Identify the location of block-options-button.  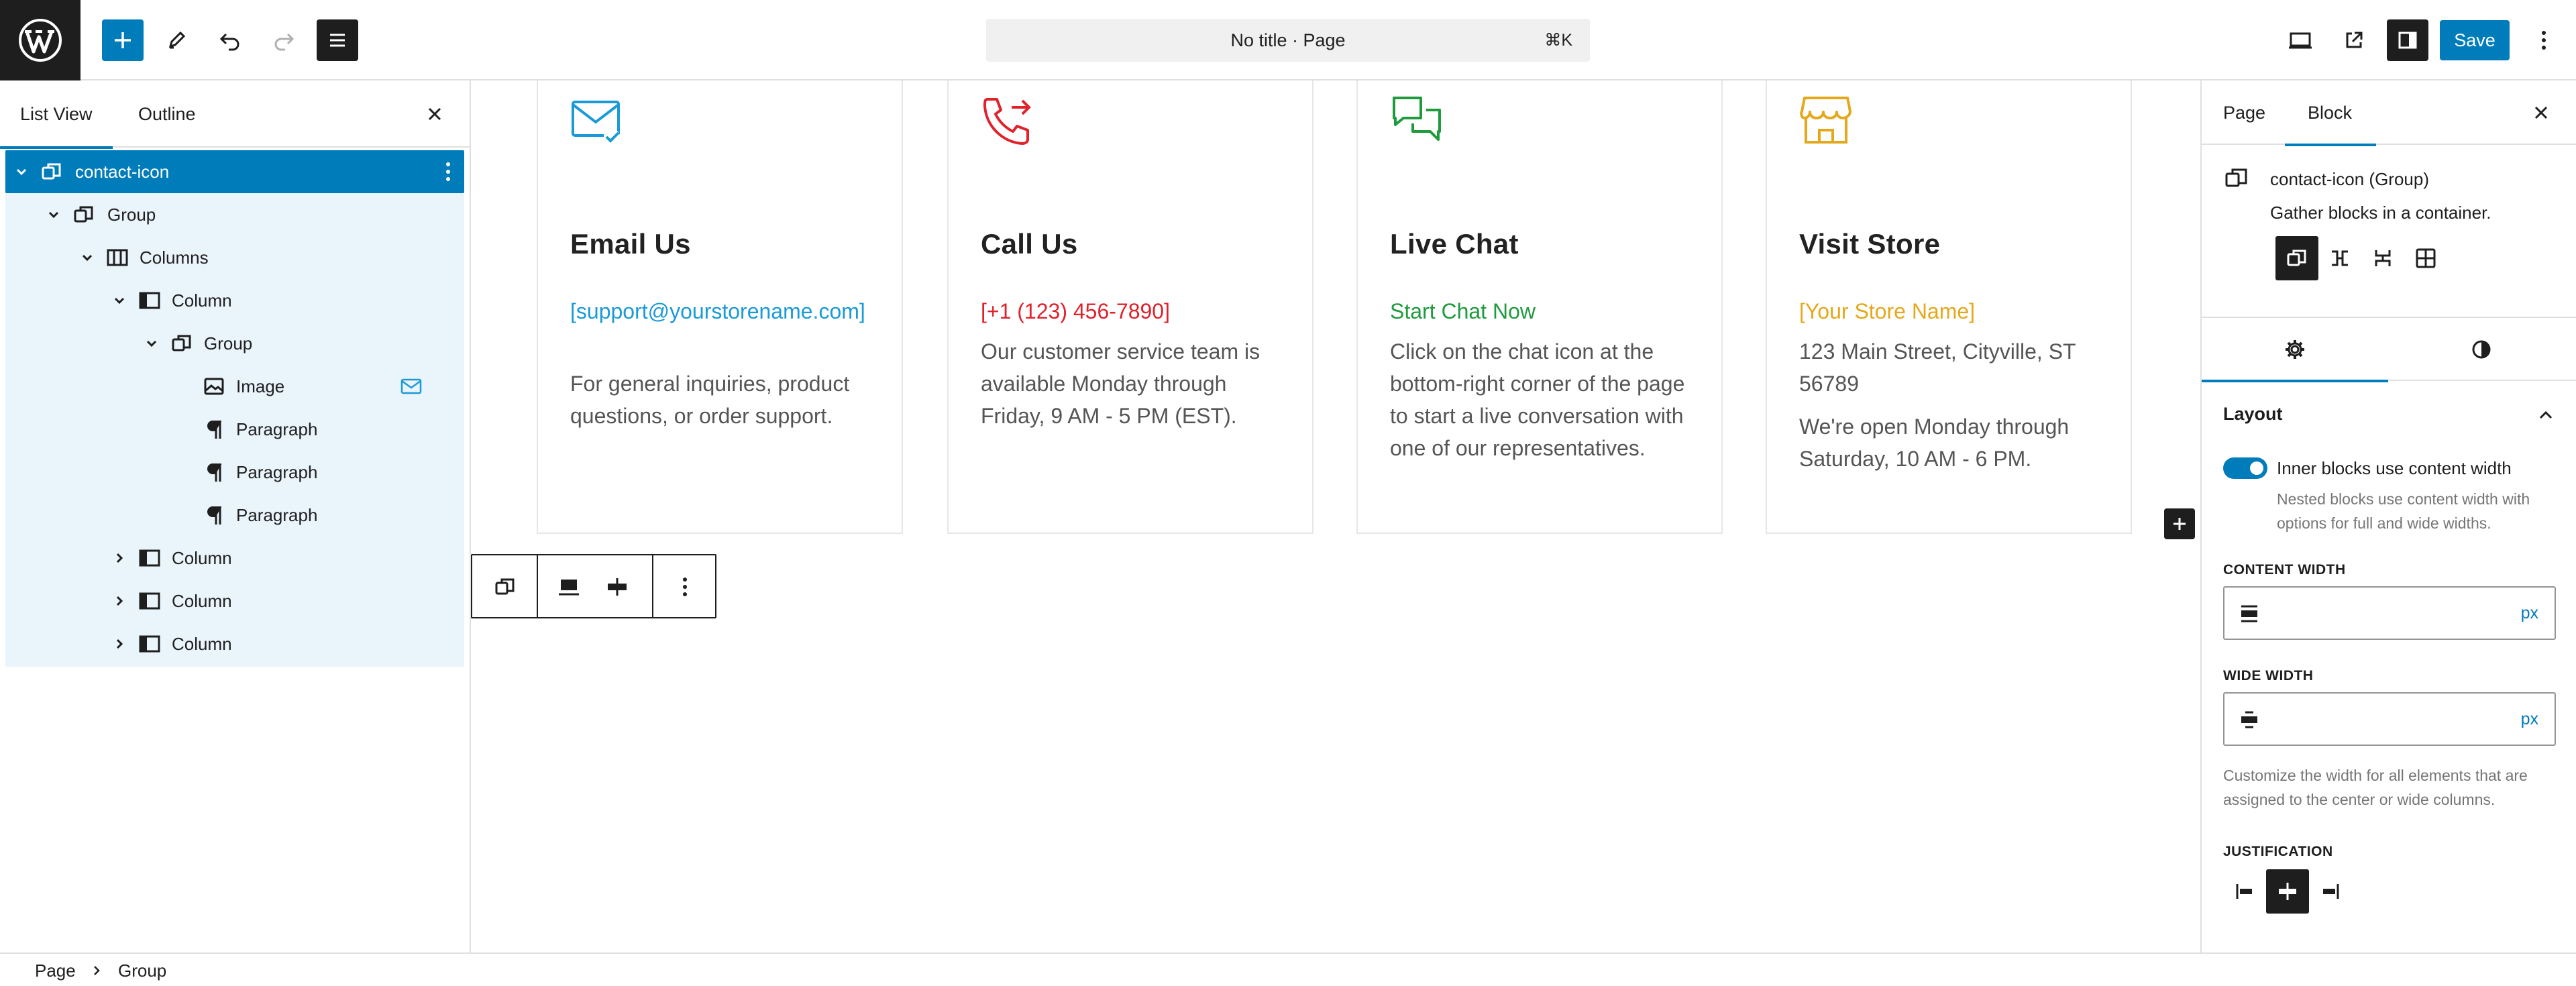
(685, 586).